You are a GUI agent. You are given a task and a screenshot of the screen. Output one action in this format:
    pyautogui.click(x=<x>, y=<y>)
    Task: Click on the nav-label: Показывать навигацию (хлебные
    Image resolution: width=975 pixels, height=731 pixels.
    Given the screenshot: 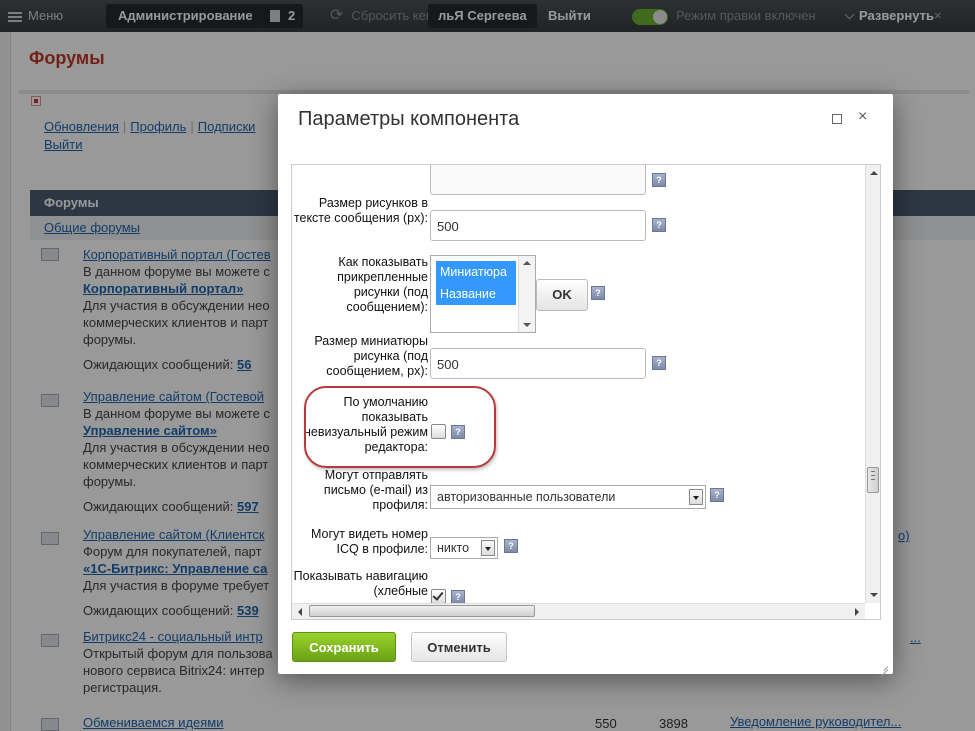 What is the action you would take?
    pyautogui.click(x=360, y=583)
    